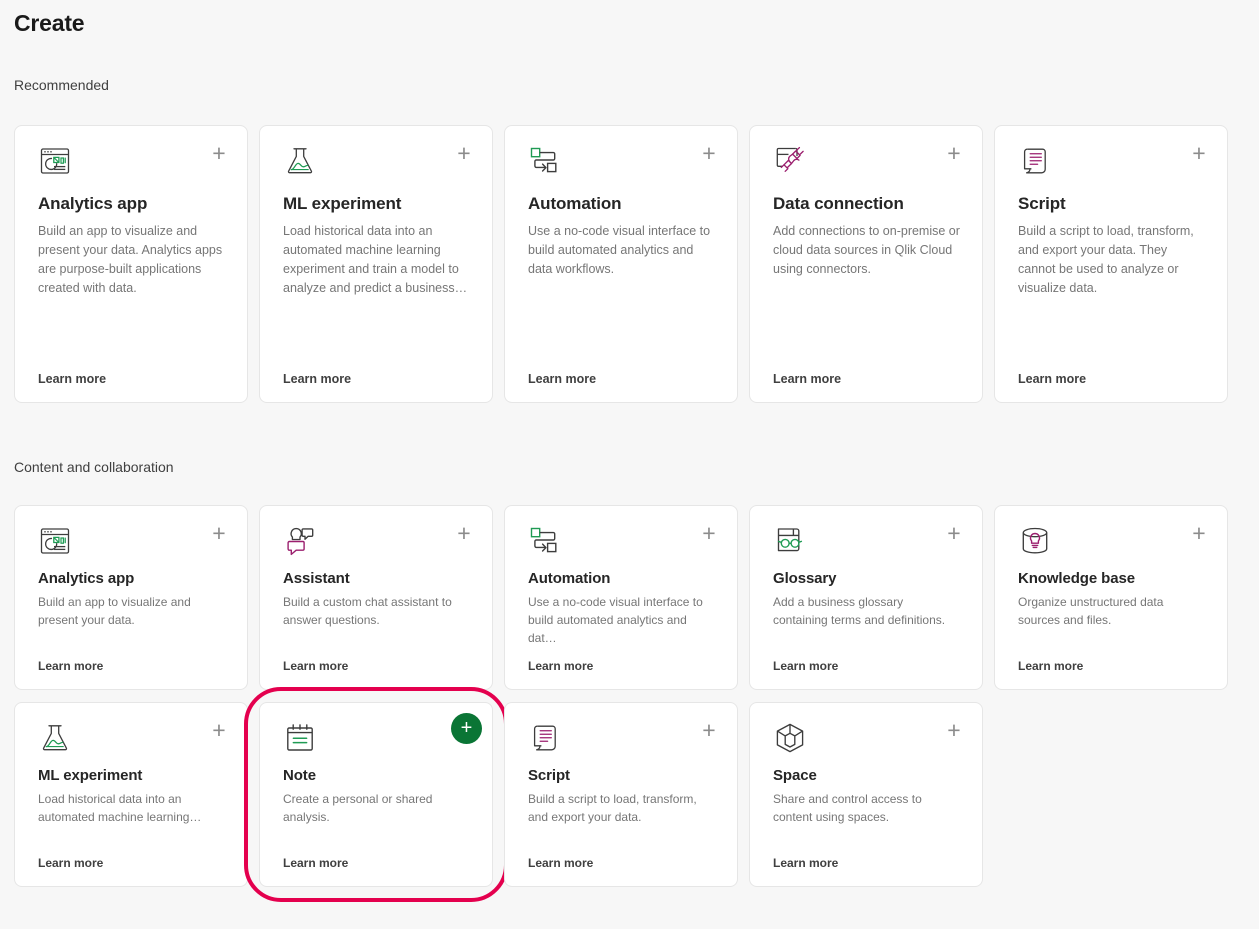  What do you see at coordinates (795, 775) in the screenshot?
I see `card-title: Space` at bounding box center [795, 775].